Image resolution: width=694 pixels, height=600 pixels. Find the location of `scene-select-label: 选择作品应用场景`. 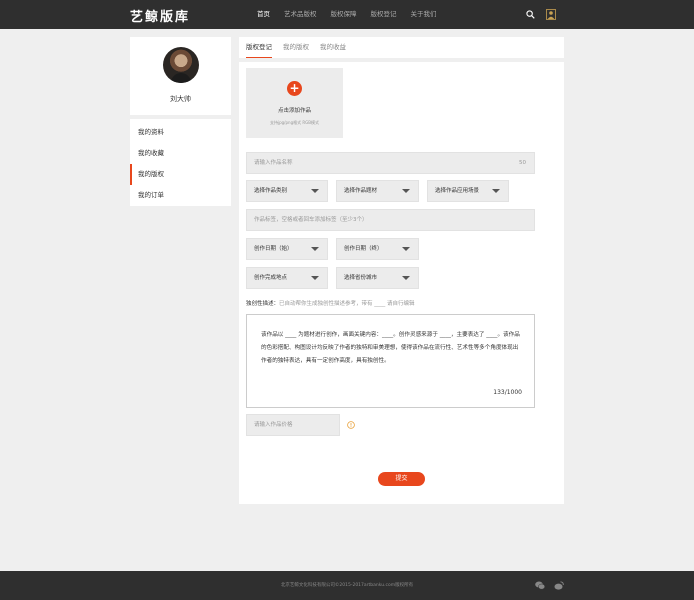

scene-select-label: 选择作品应用场景 is located at coordinates (457, 191).